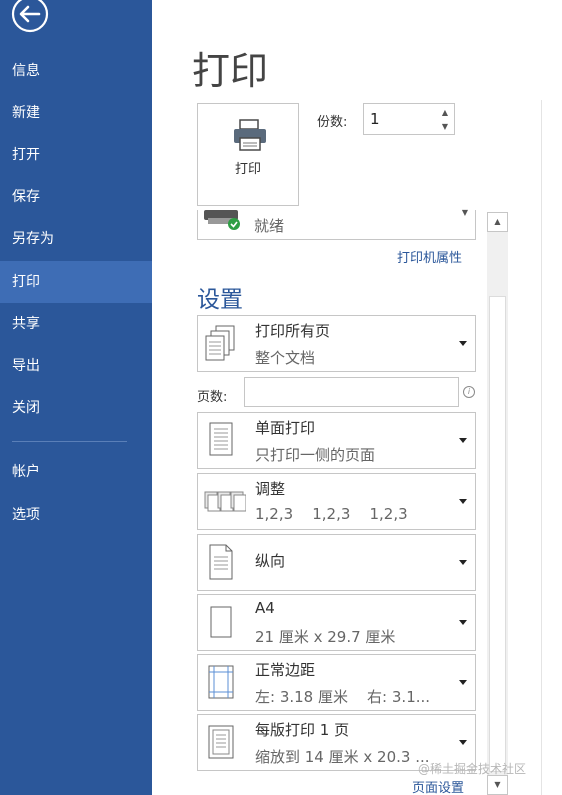 The height and width of the screenshot is (795, 562). I want to click on option-sub-text: 21 厘米 x 29.7 厘米, so click(325, 637).